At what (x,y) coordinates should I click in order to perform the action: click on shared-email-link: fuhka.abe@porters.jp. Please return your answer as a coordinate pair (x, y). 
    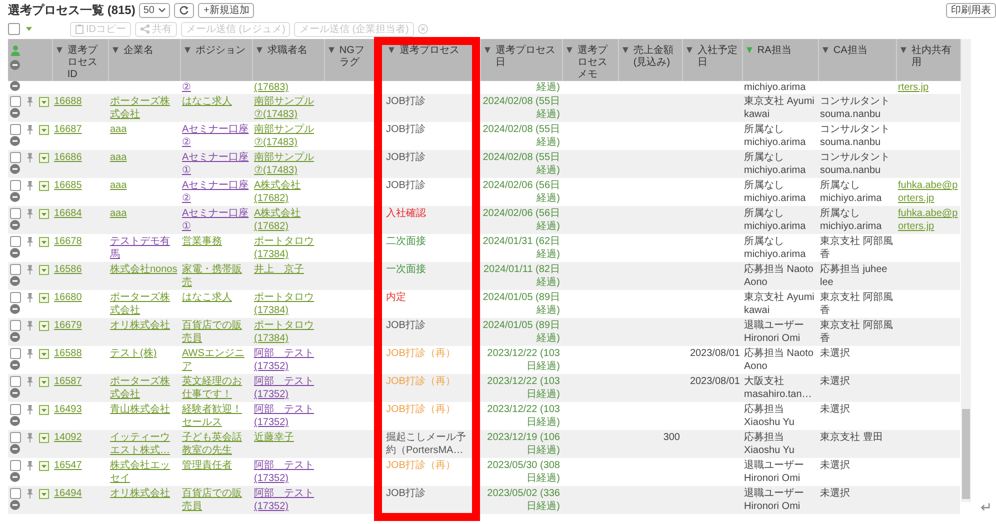
    Looking at the image, I should click on (928, 220).